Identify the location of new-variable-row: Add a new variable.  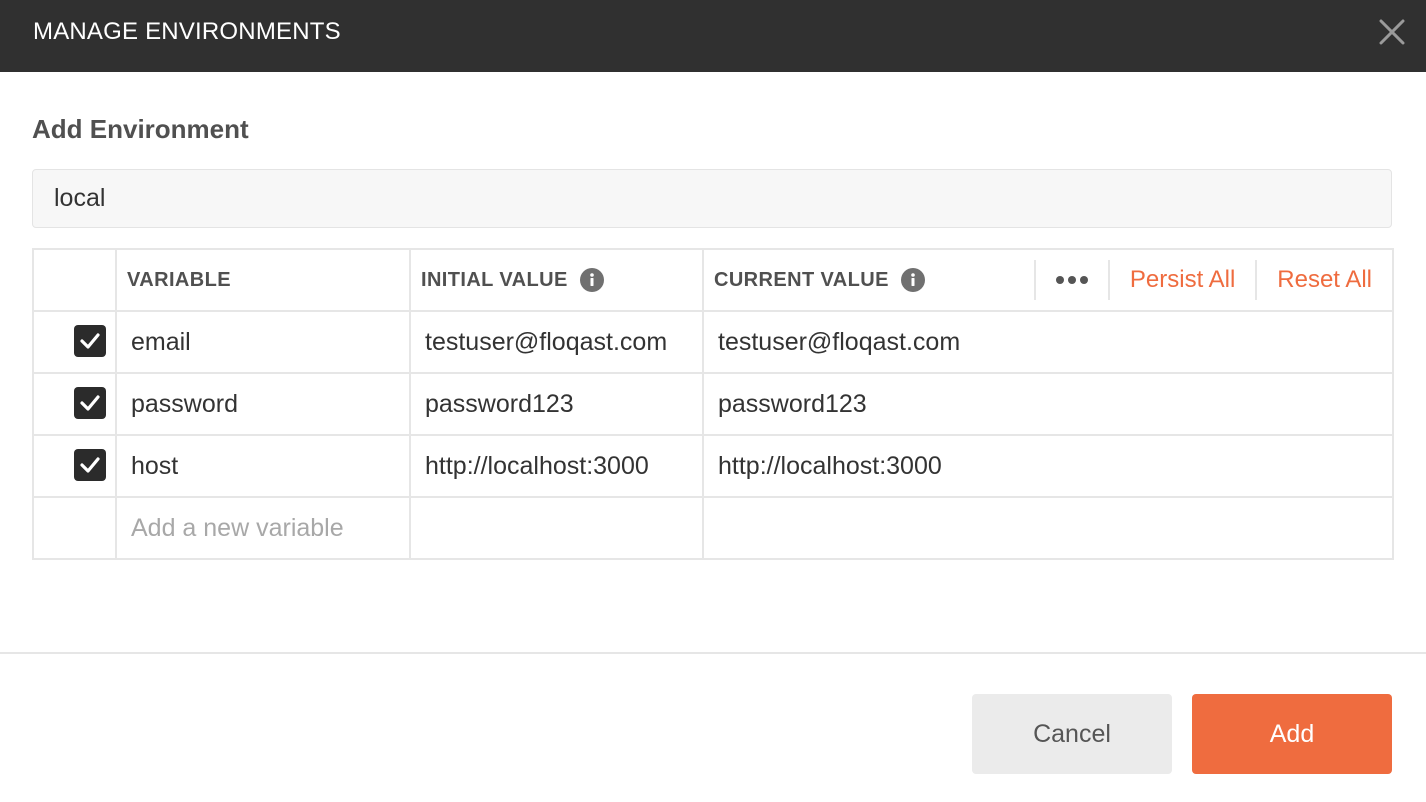
(713, 528).